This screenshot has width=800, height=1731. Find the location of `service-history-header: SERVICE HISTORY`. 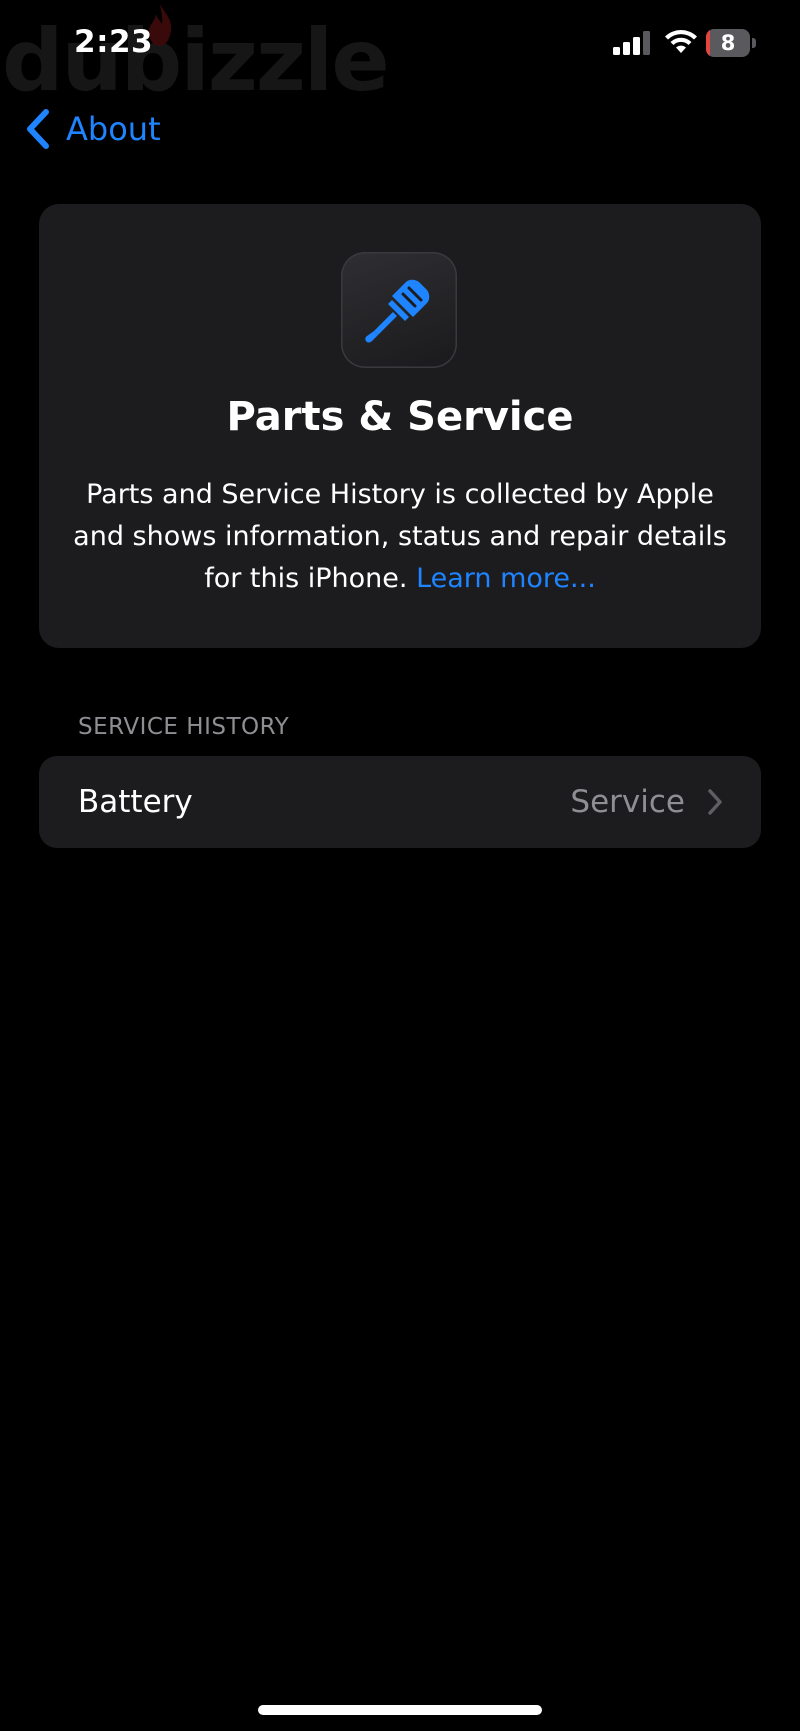

service-history-header: SERVICE HISTORY is located at coordinates (184, 727).